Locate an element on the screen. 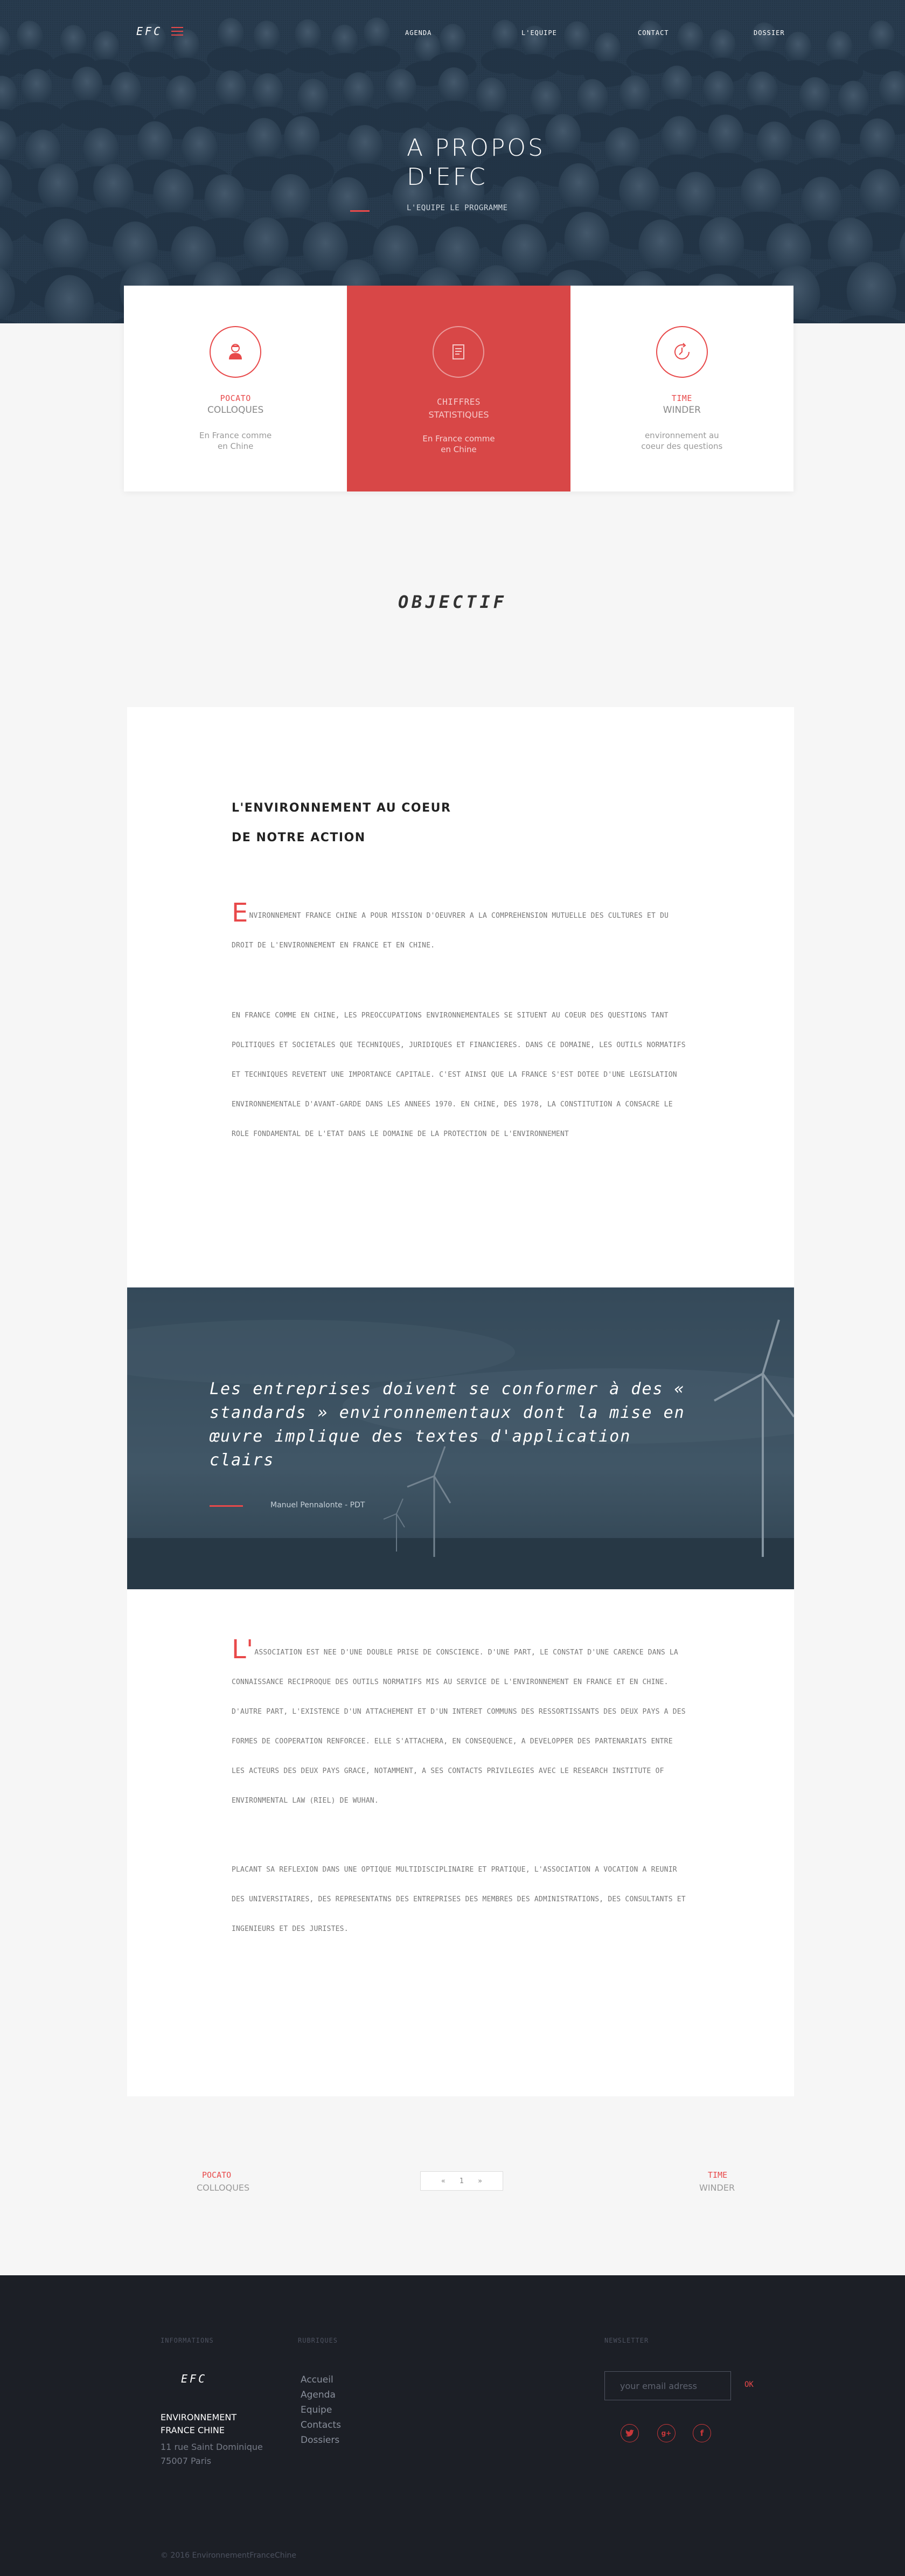 The image size is (905, 2576). footer-links: Accueil Agenda Equipe Contacts Dossiers is located at coordinates (321, 2410).